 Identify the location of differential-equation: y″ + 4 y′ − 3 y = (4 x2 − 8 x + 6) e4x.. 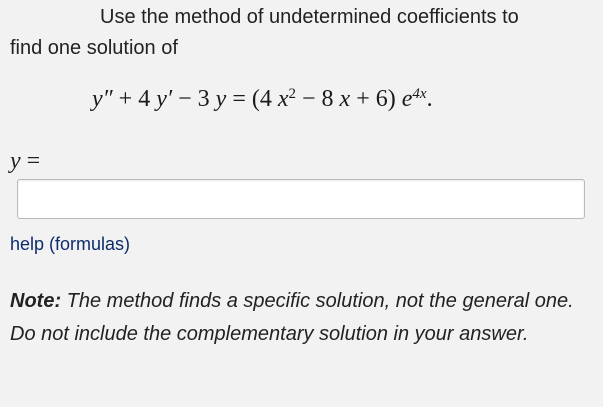
(262, 99).